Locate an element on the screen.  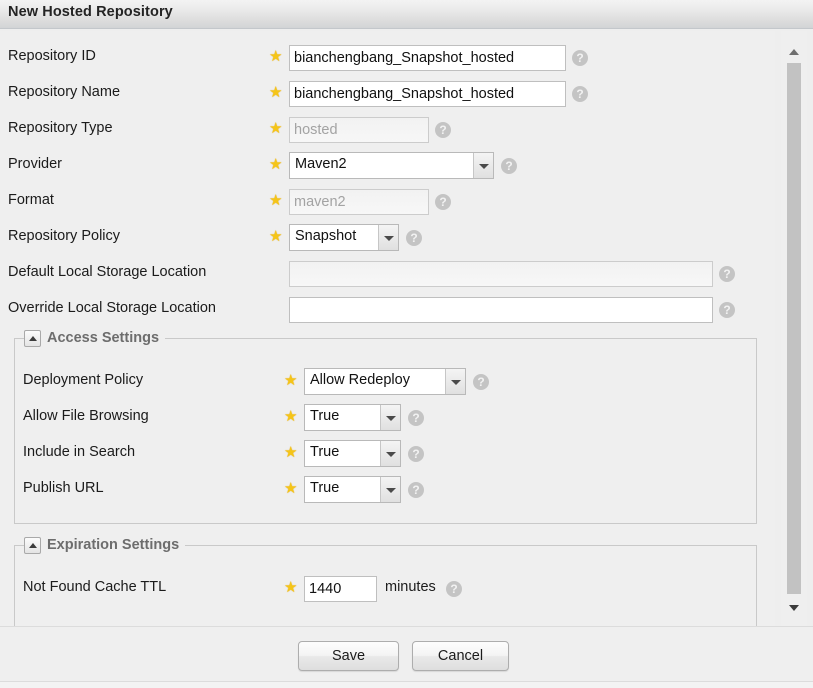
label-provider: Provider is located at coordinates (35, 164).